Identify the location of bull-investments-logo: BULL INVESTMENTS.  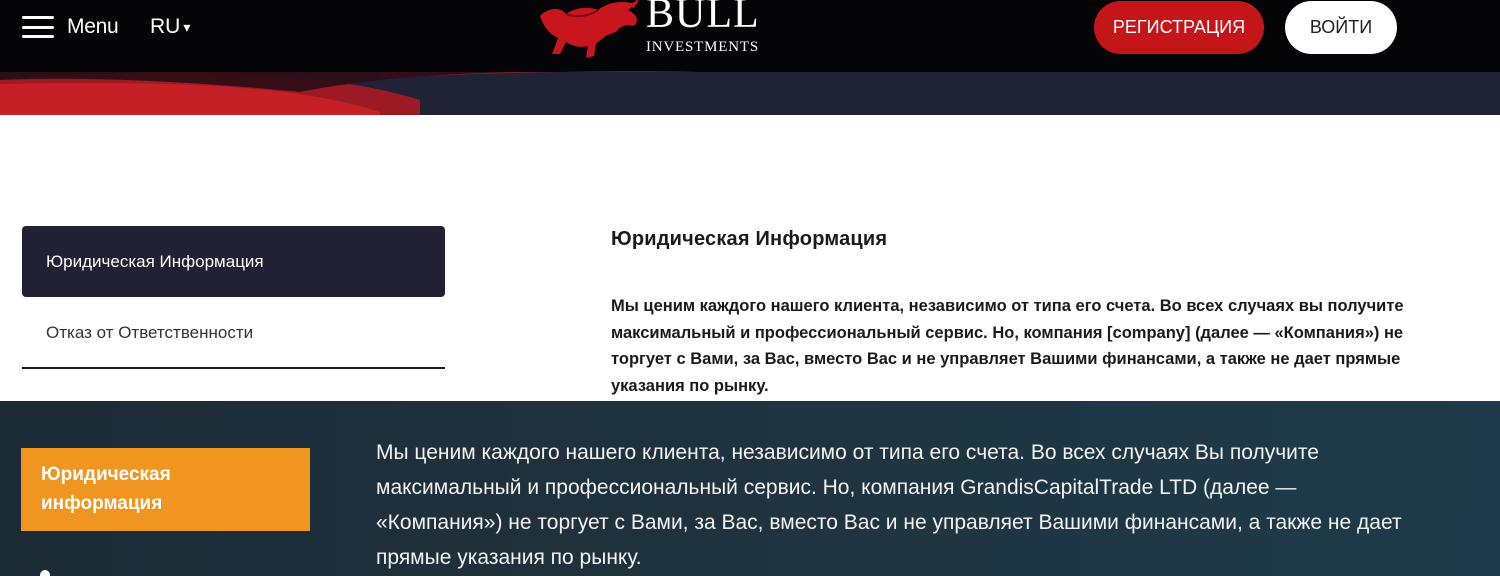
(656, 30).